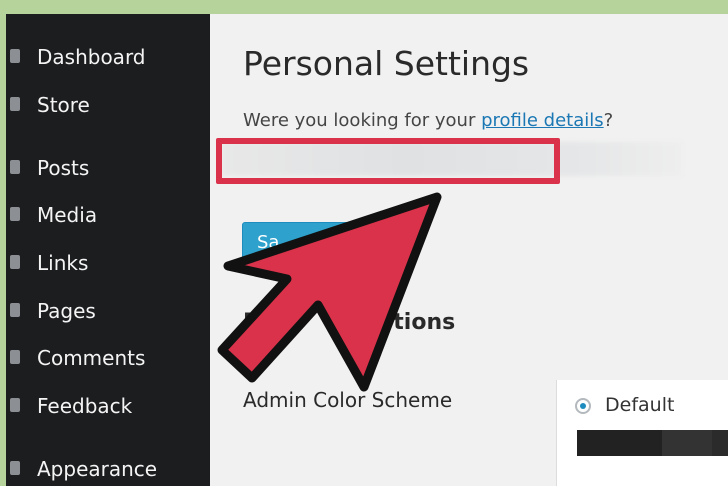  Describe the element at coordinates (348, 400) in the screenshot. I see `admin-color-scheme-label: Admin Color Scheme` at that location.